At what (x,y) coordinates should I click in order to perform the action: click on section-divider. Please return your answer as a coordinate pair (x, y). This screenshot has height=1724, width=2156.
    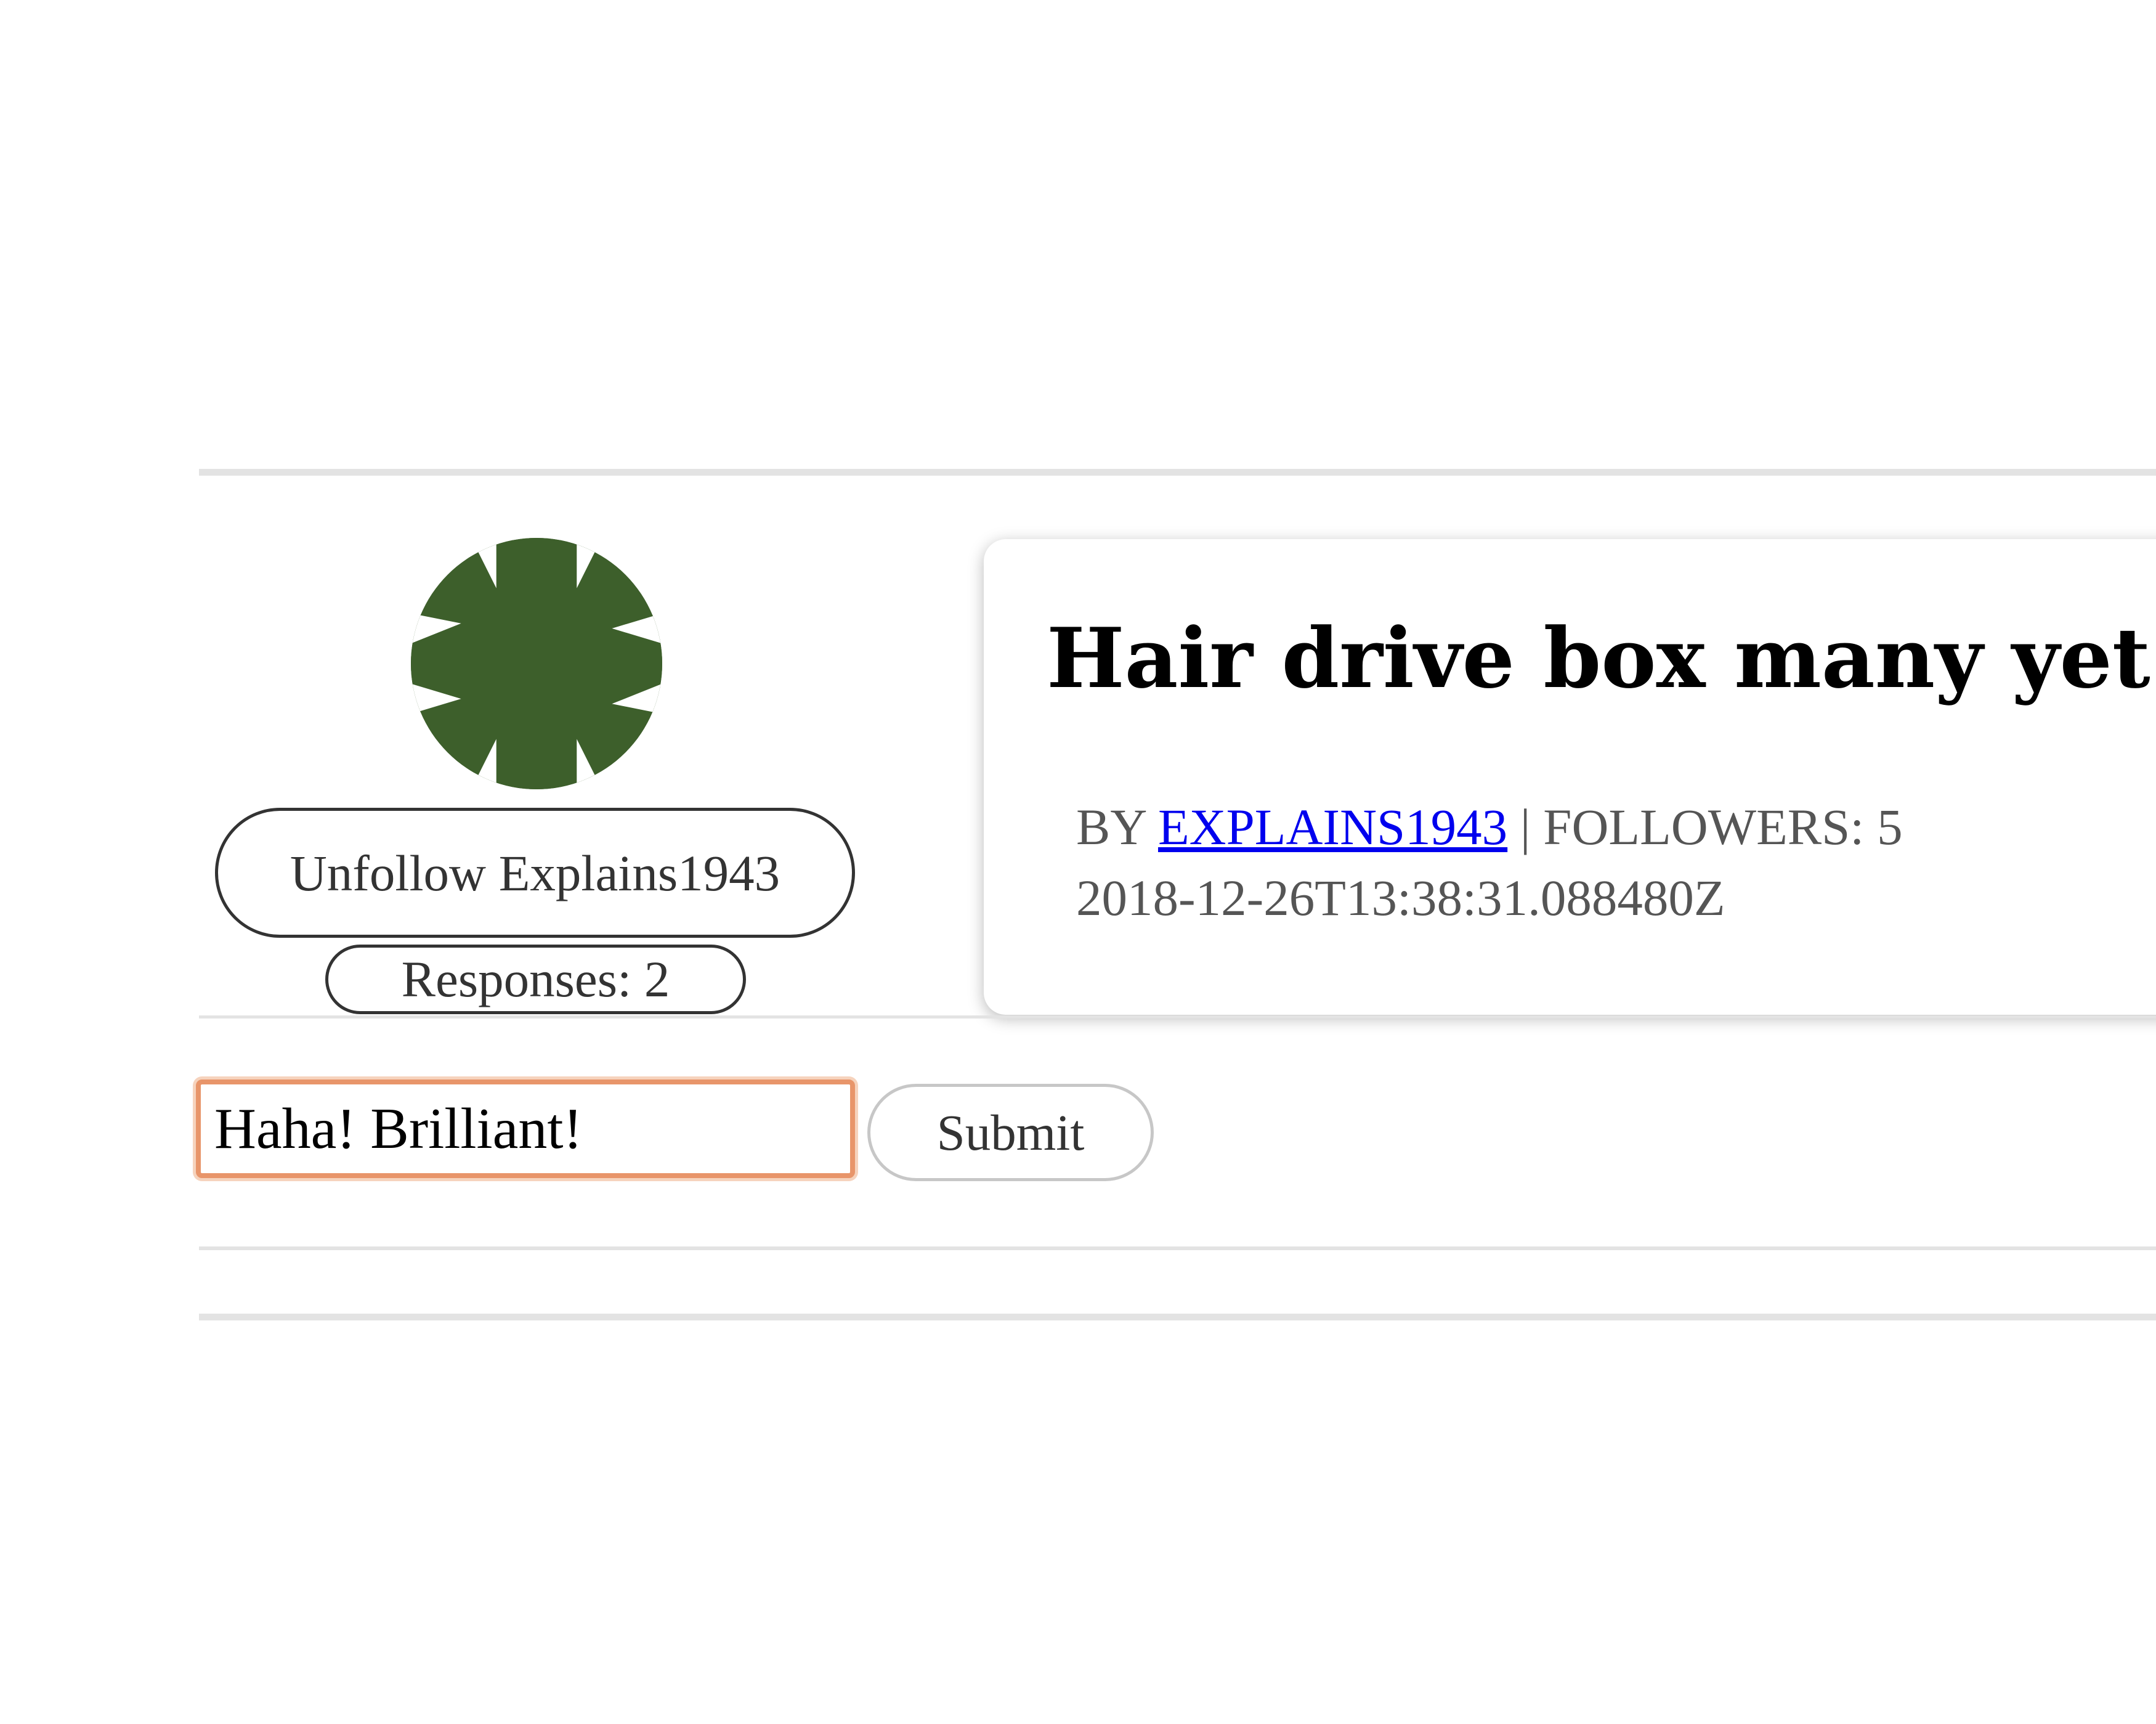
    Looking at the image, I should click on (1177, 1017).